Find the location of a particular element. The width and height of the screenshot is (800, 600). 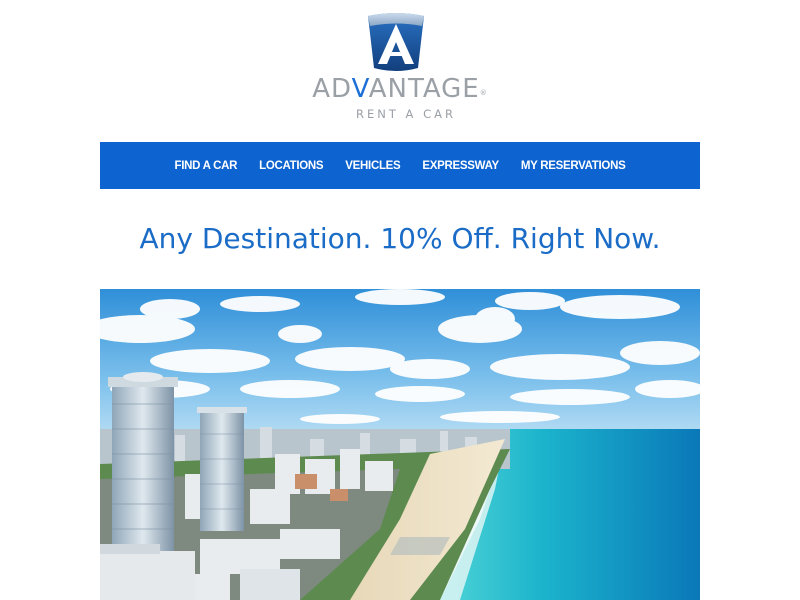

brand-name-accent: V is located at coordinates (360, 89).